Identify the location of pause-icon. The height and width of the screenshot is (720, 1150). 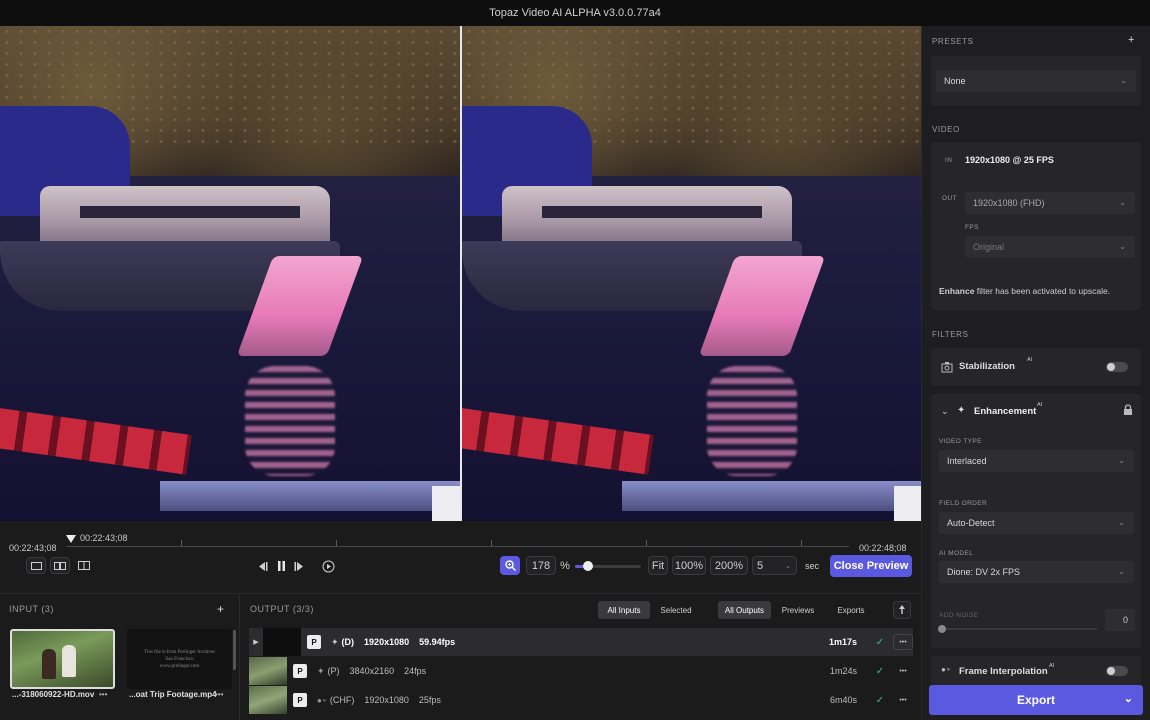
(281, 566).